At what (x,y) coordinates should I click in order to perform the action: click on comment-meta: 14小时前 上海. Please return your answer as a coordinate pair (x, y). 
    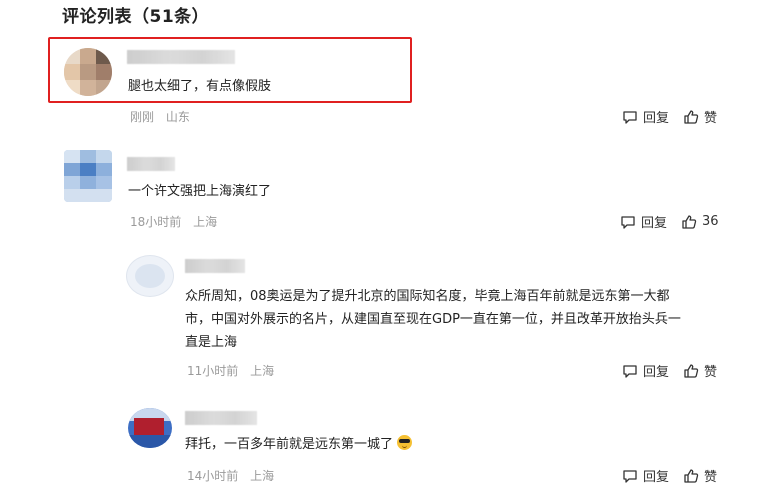
    Looking at the image, I should click on (234, 475).